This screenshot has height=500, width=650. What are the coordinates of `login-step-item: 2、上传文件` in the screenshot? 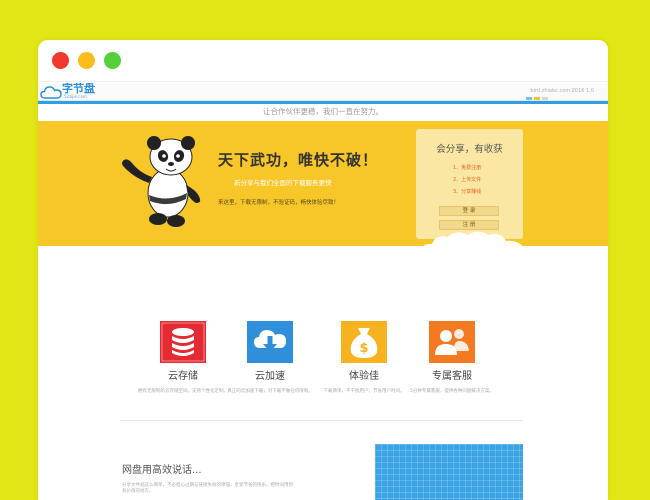 It's located at (467, 180).